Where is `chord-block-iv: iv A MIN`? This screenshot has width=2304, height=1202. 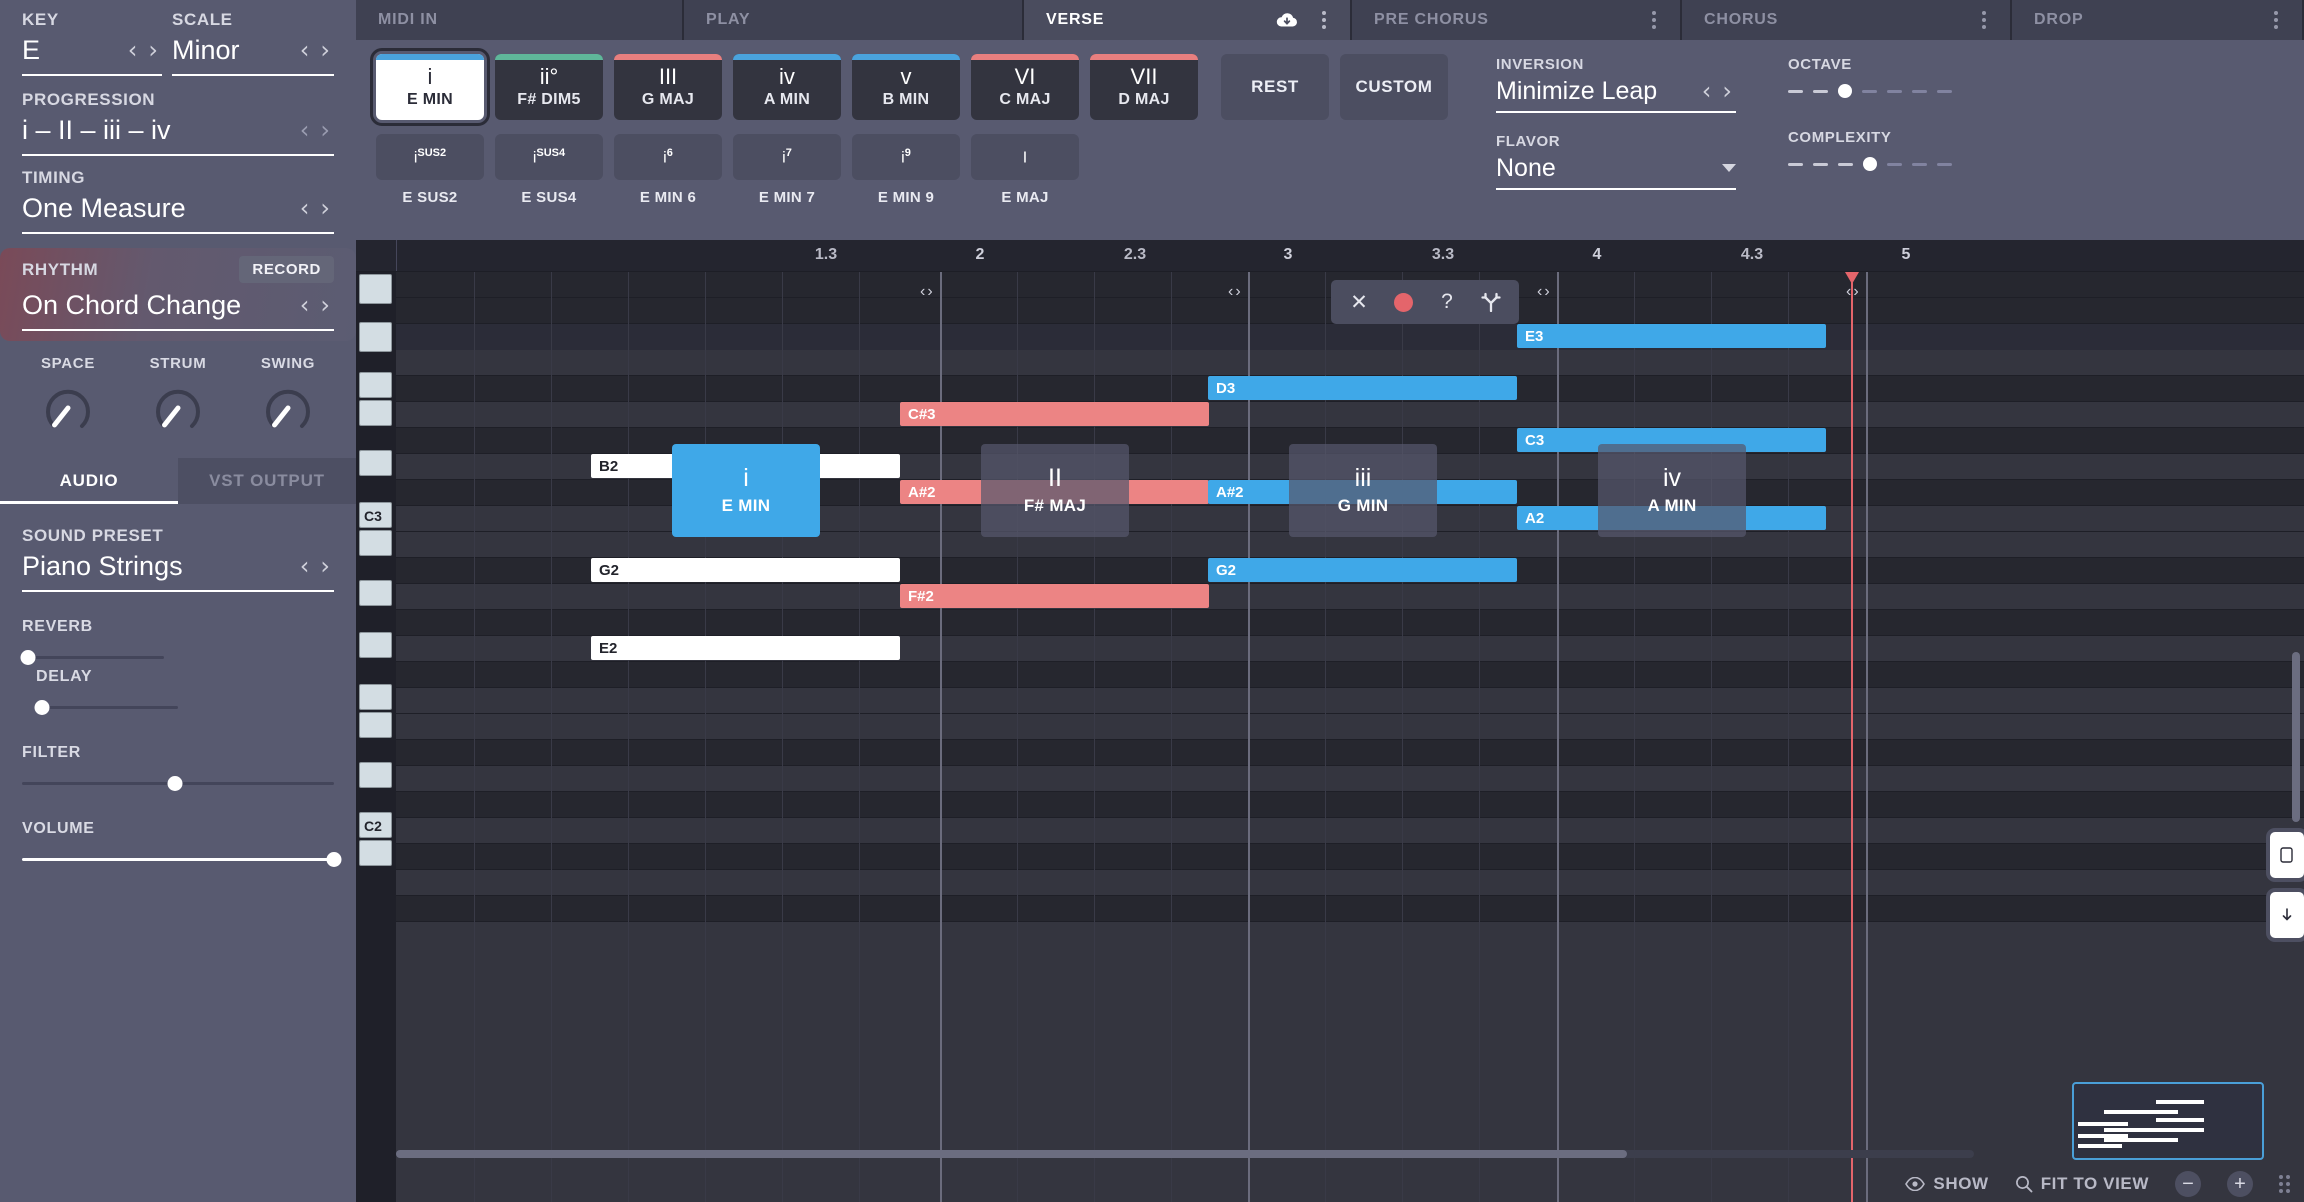
chord-block-iv: iv A MIN is located at coordinates (1672, 490).